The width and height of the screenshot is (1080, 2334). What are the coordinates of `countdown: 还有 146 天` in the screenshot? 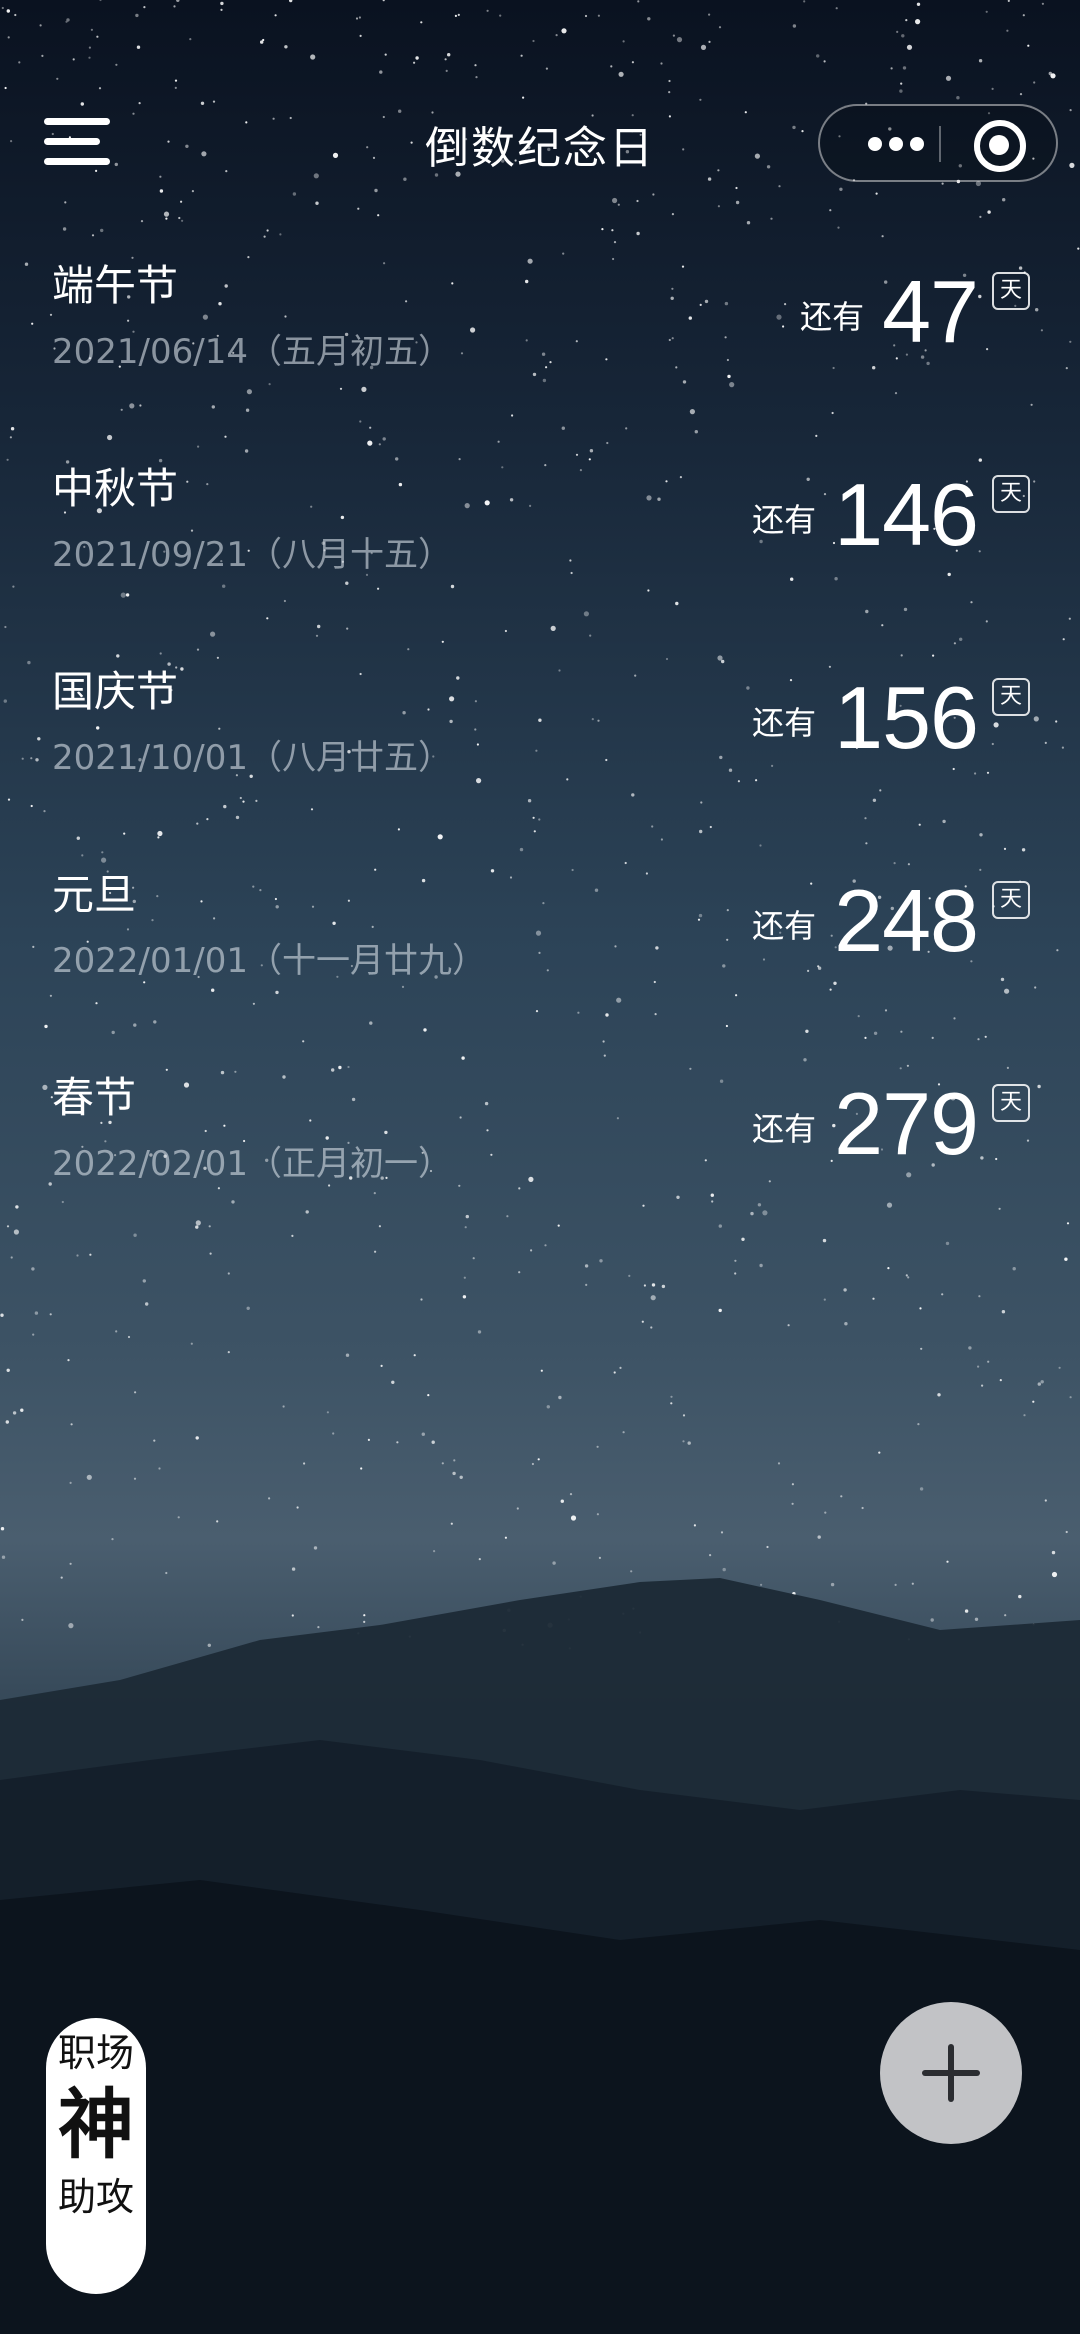 It's located at (891, 514).